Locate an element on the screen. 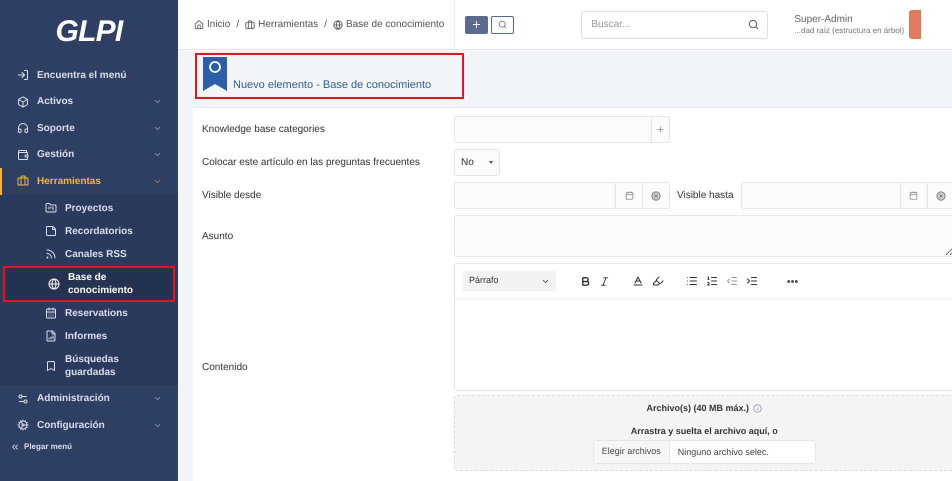 Image resolution: width=952 pixels, height=481 pixels. sidebar-subitem: Reservations is located at coordinates (89, 313).